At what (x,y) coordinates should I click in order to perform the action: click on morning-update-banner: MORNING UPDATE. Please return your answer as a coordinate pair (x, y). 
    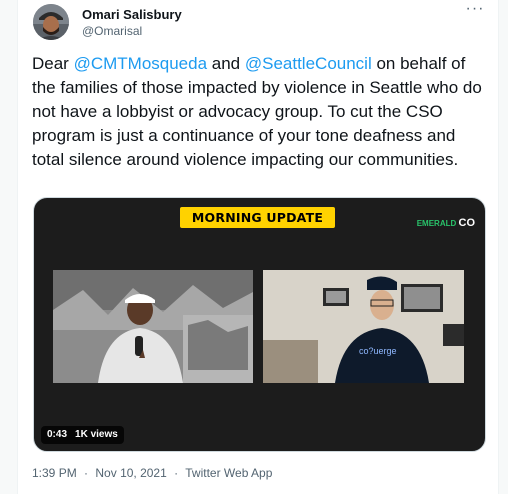
    Looking at the image, I should click on (257, 217).